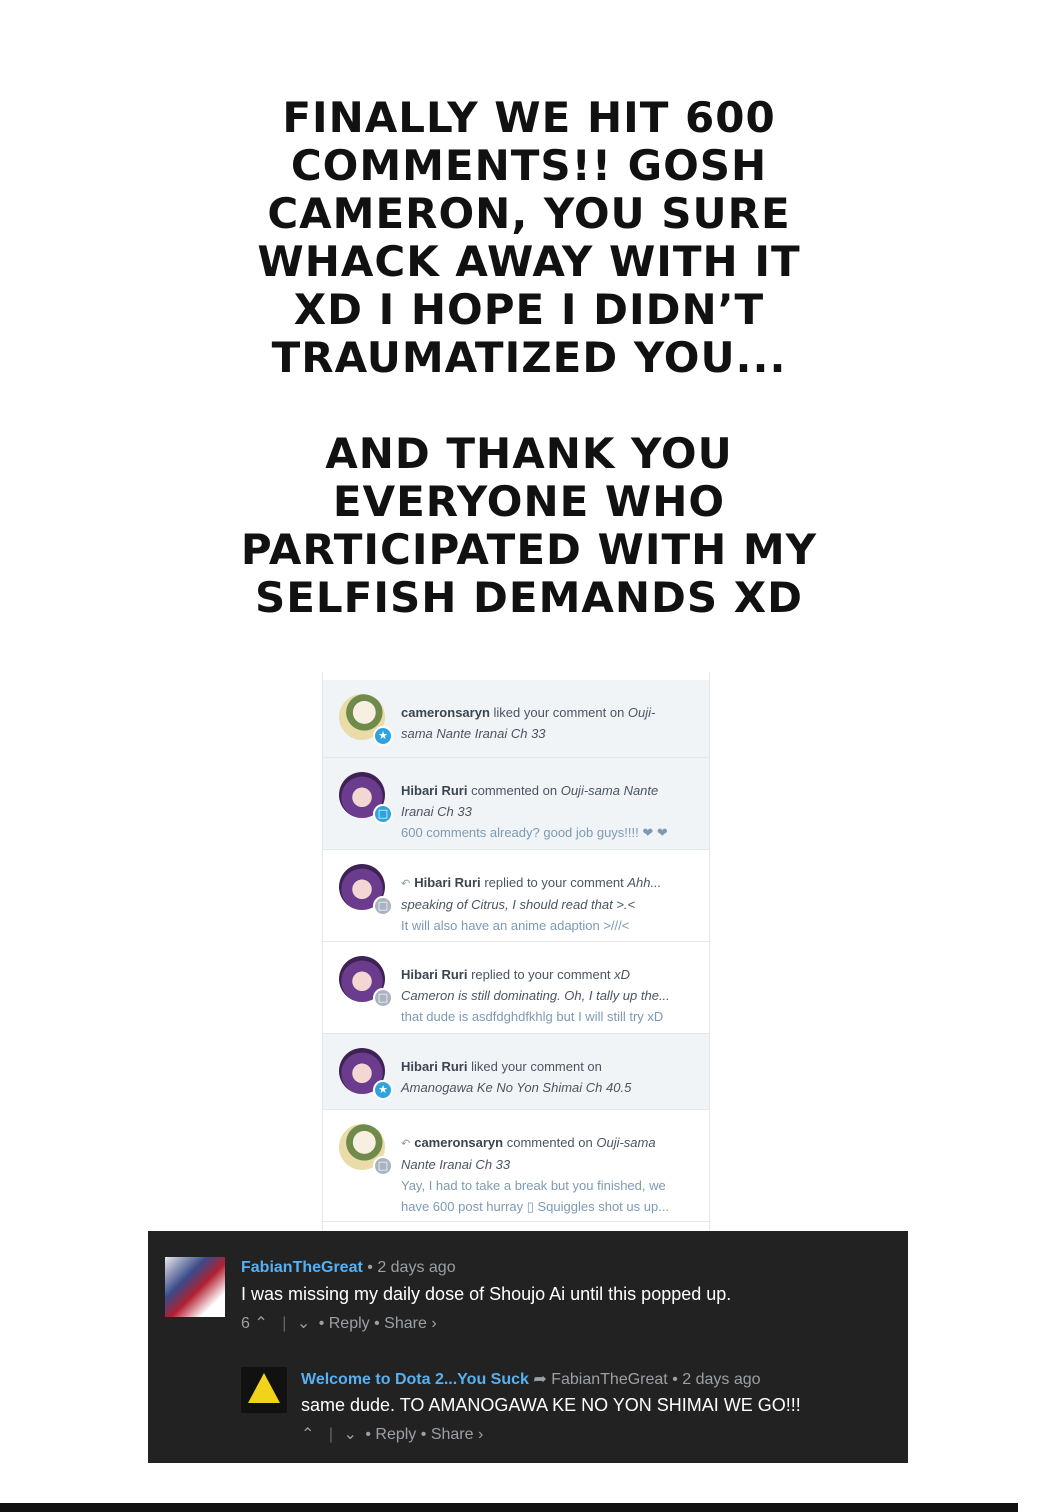  What do you see at coordinates (641, 712) in the screenshot?
I see `notification-title: Ouji-` at bounding box center [641, 712].